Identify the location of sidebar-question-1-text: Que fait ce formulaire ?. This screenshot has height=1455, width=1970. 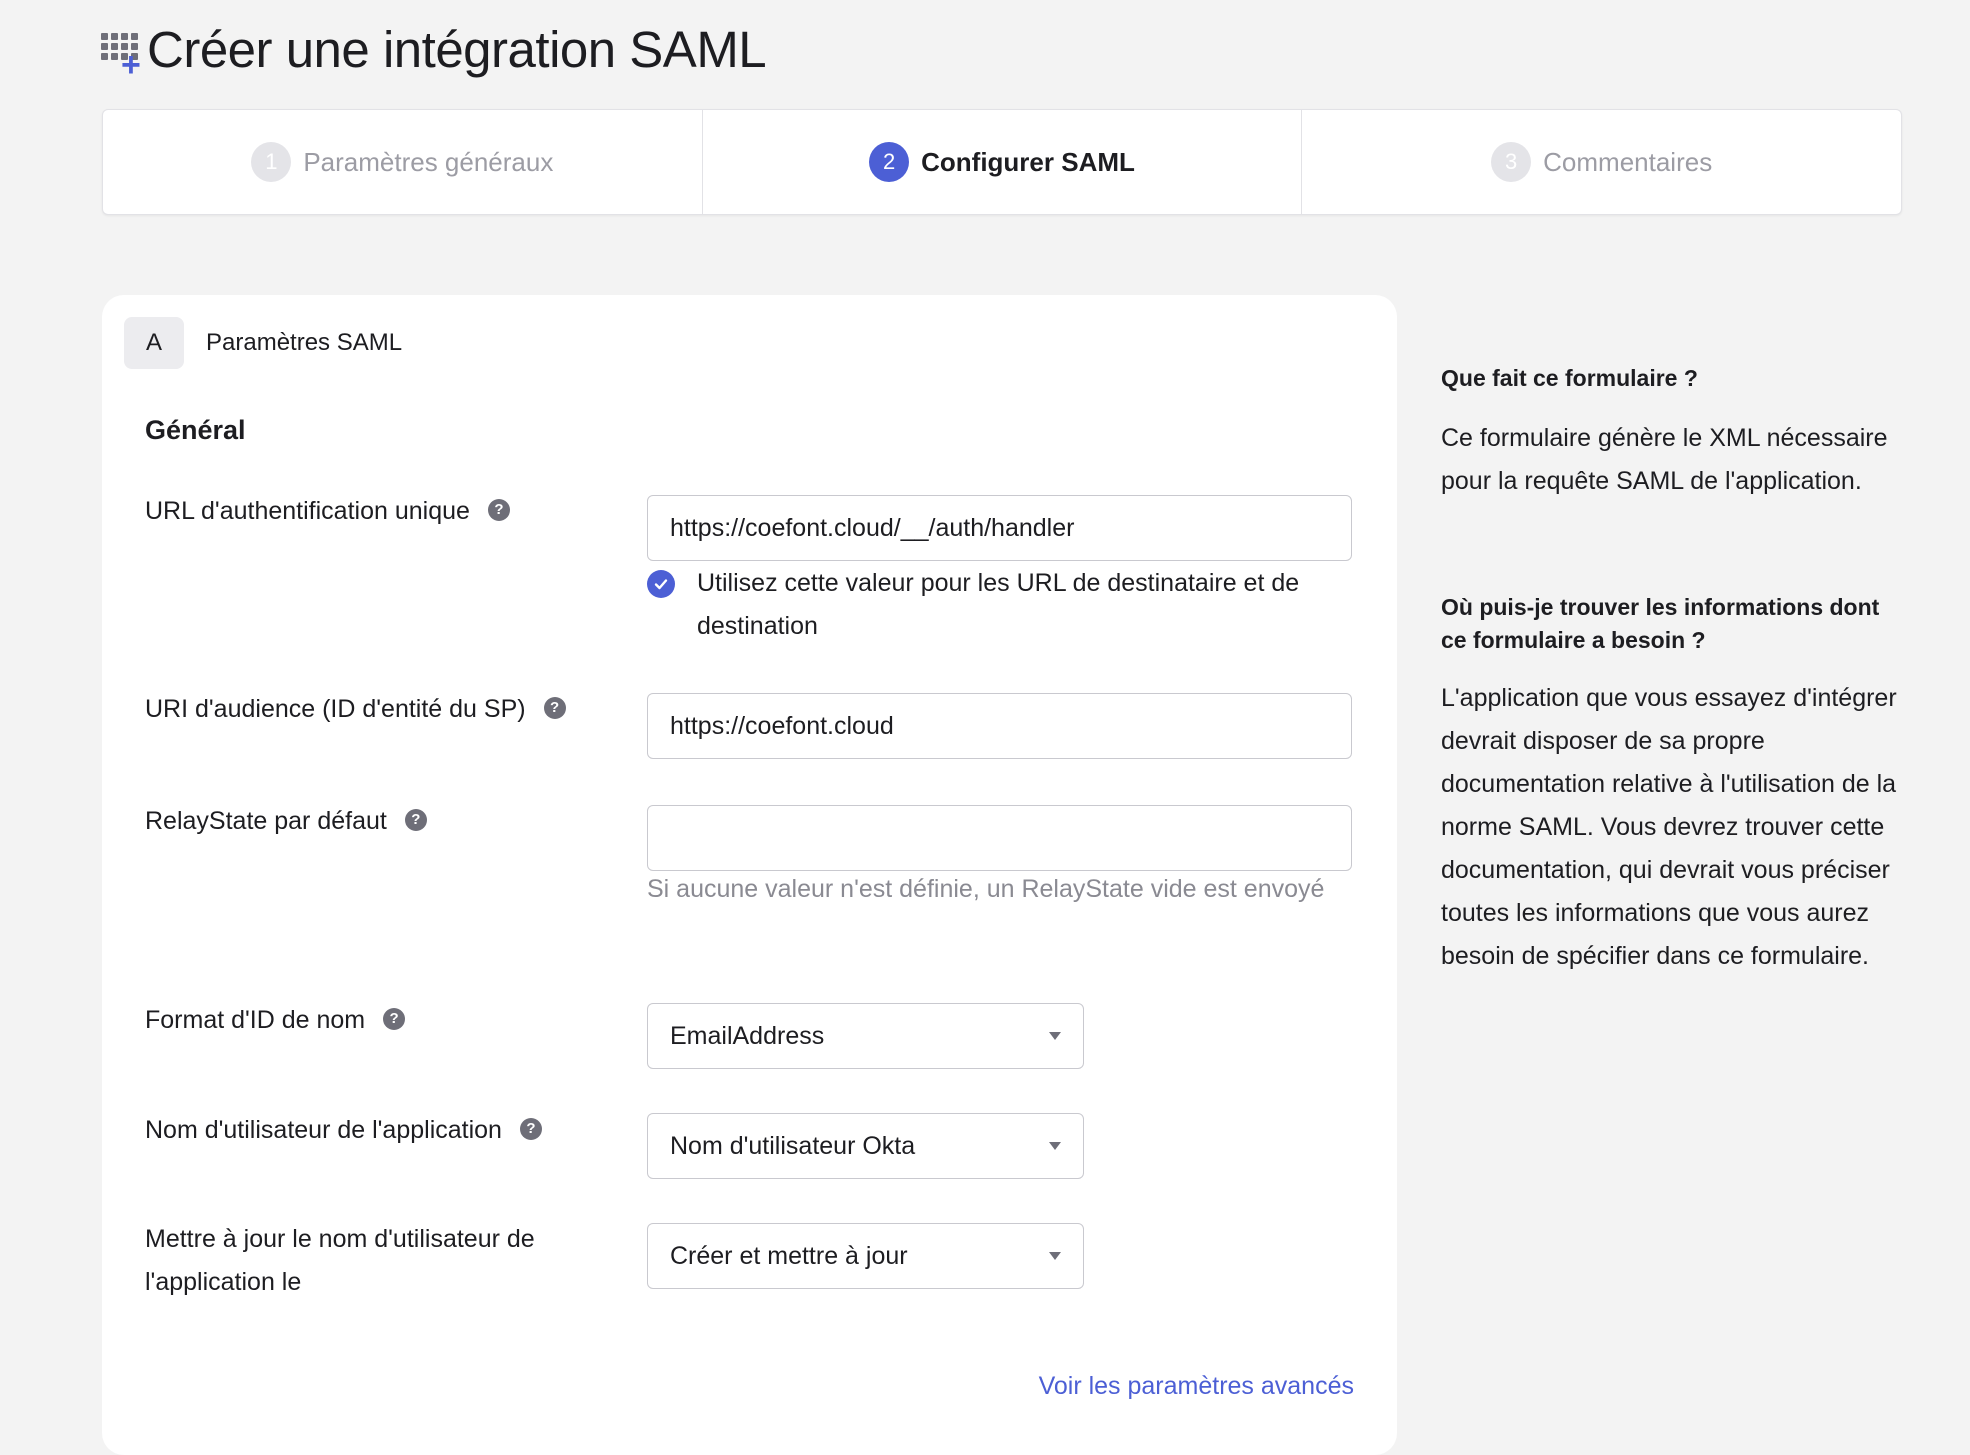
(1569, 378).